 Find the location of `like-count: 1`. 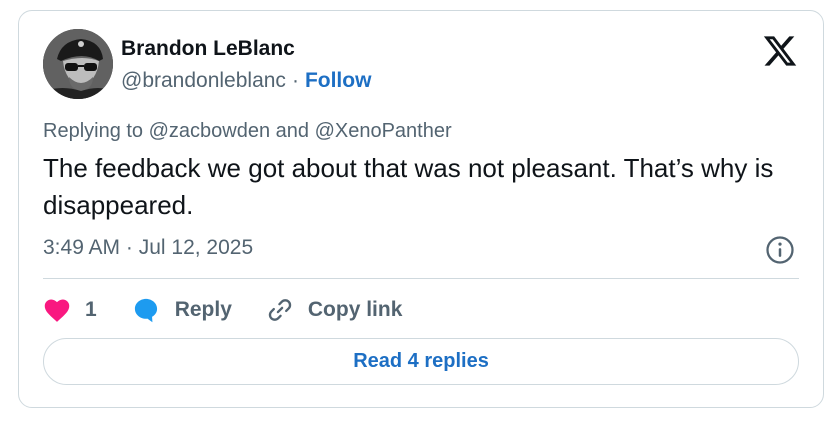

like-count: 1 is located at coordinates (91, 309).